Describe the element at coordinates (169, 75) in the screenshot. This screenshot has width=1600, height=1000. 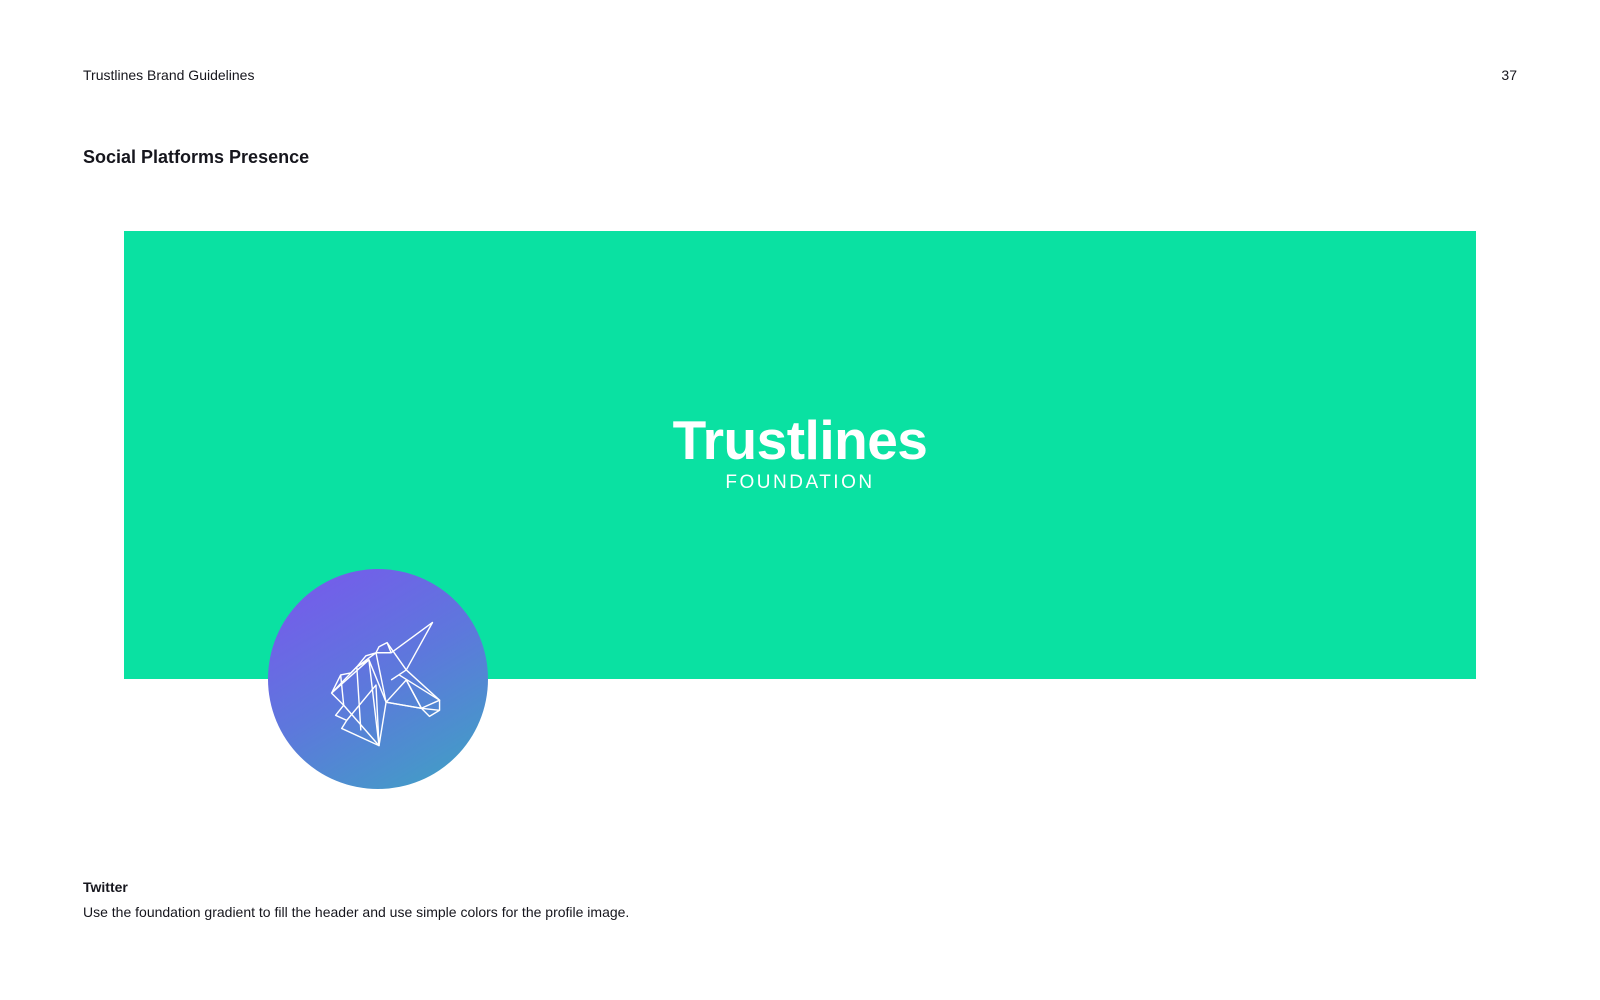
I see `document-title: Trustlines Brand Guidelines` at that location.